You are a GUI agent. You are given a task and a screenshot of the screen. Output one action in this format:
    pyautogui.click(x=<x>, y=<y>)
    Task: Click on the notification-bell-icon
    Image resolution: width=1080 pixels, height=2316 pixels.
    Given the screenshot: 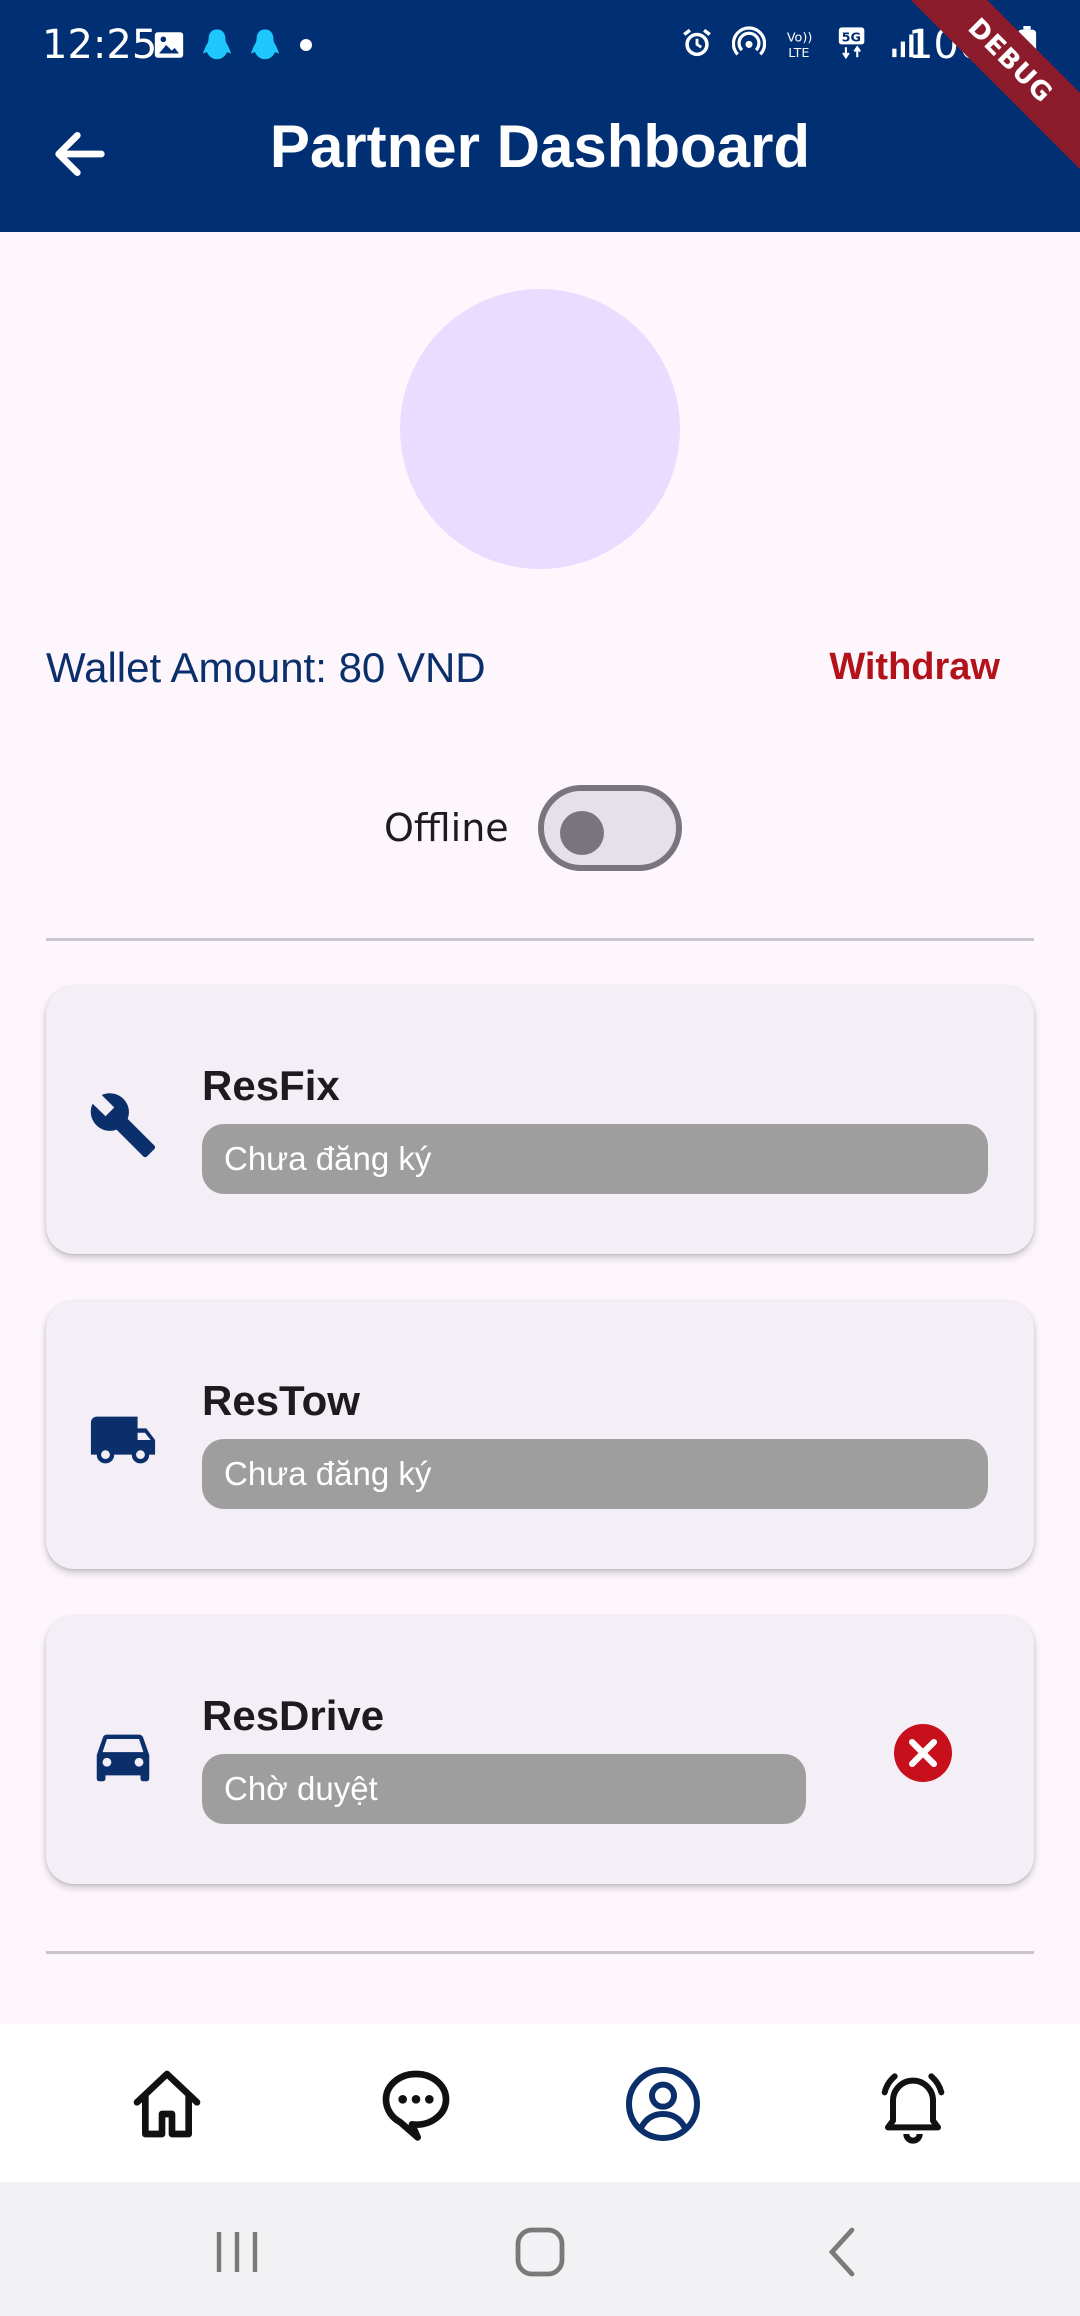 What is the action you would take?
    pyautogui.click(x=913, y=2104)
    